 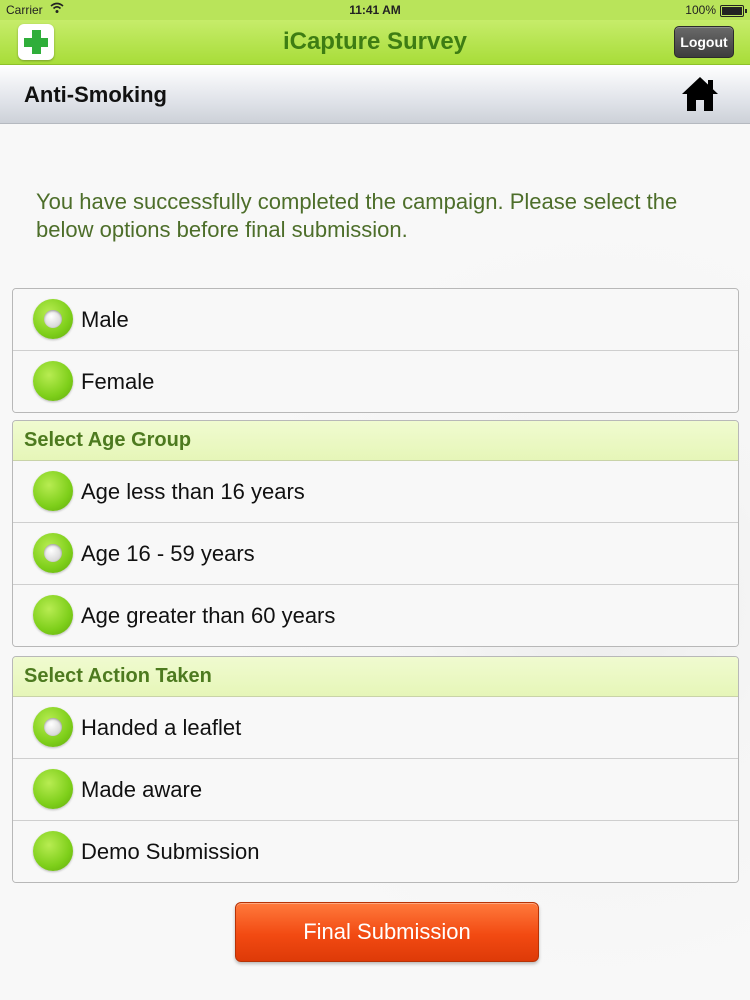 What do you see at coordinates (193, 491) in the screenshot?
I see `option-label: Age less than 16 years` at bounding box center [193, 491].